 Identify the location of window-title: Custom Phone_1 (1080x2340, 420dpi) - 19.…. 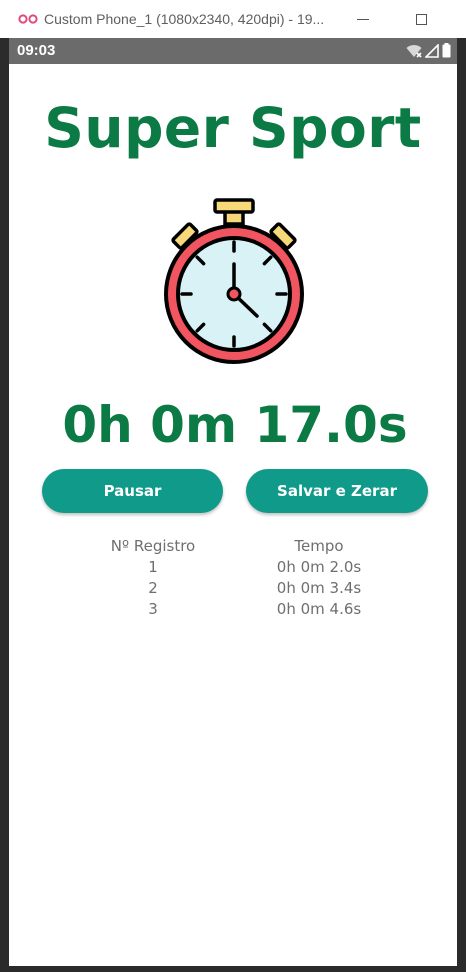
(184, 19).